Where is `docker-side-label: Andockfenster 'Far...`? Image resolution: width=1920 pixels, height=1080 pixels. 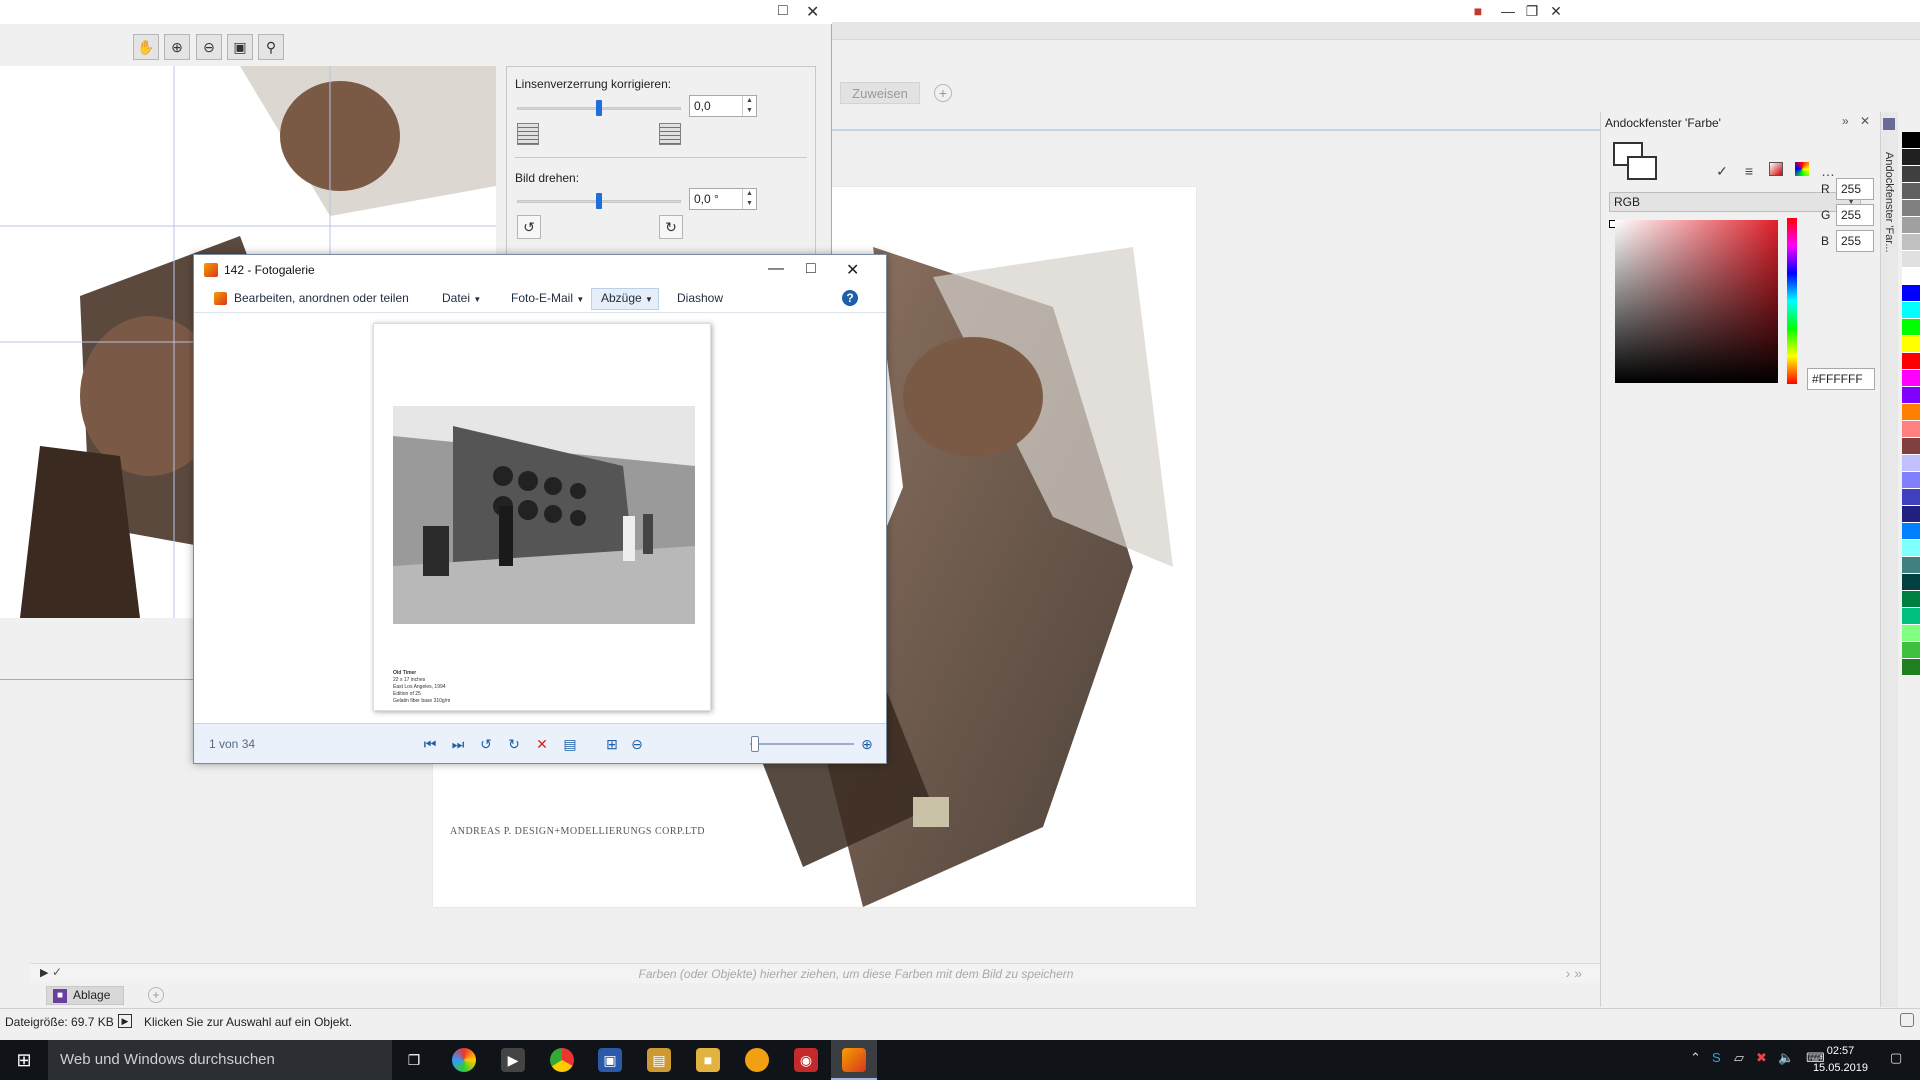
docker-side-label: Andockfenster 'Far... is located at coordinates (1889, 202).